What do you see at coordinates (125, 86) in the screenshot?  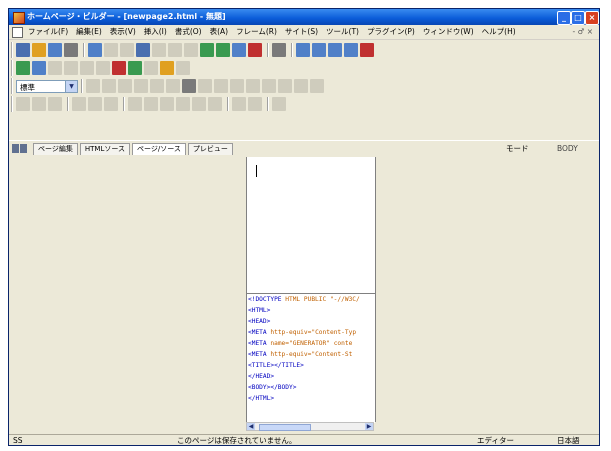 I see `align-right-icon` at bounding box center [125, 86].